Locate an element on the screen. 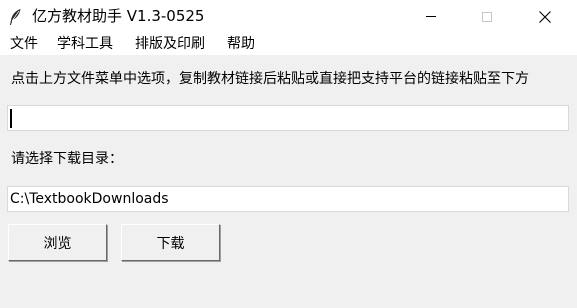 The width and height of the screenshot is (577, 308). close-button is located at coordinates (545, 16).